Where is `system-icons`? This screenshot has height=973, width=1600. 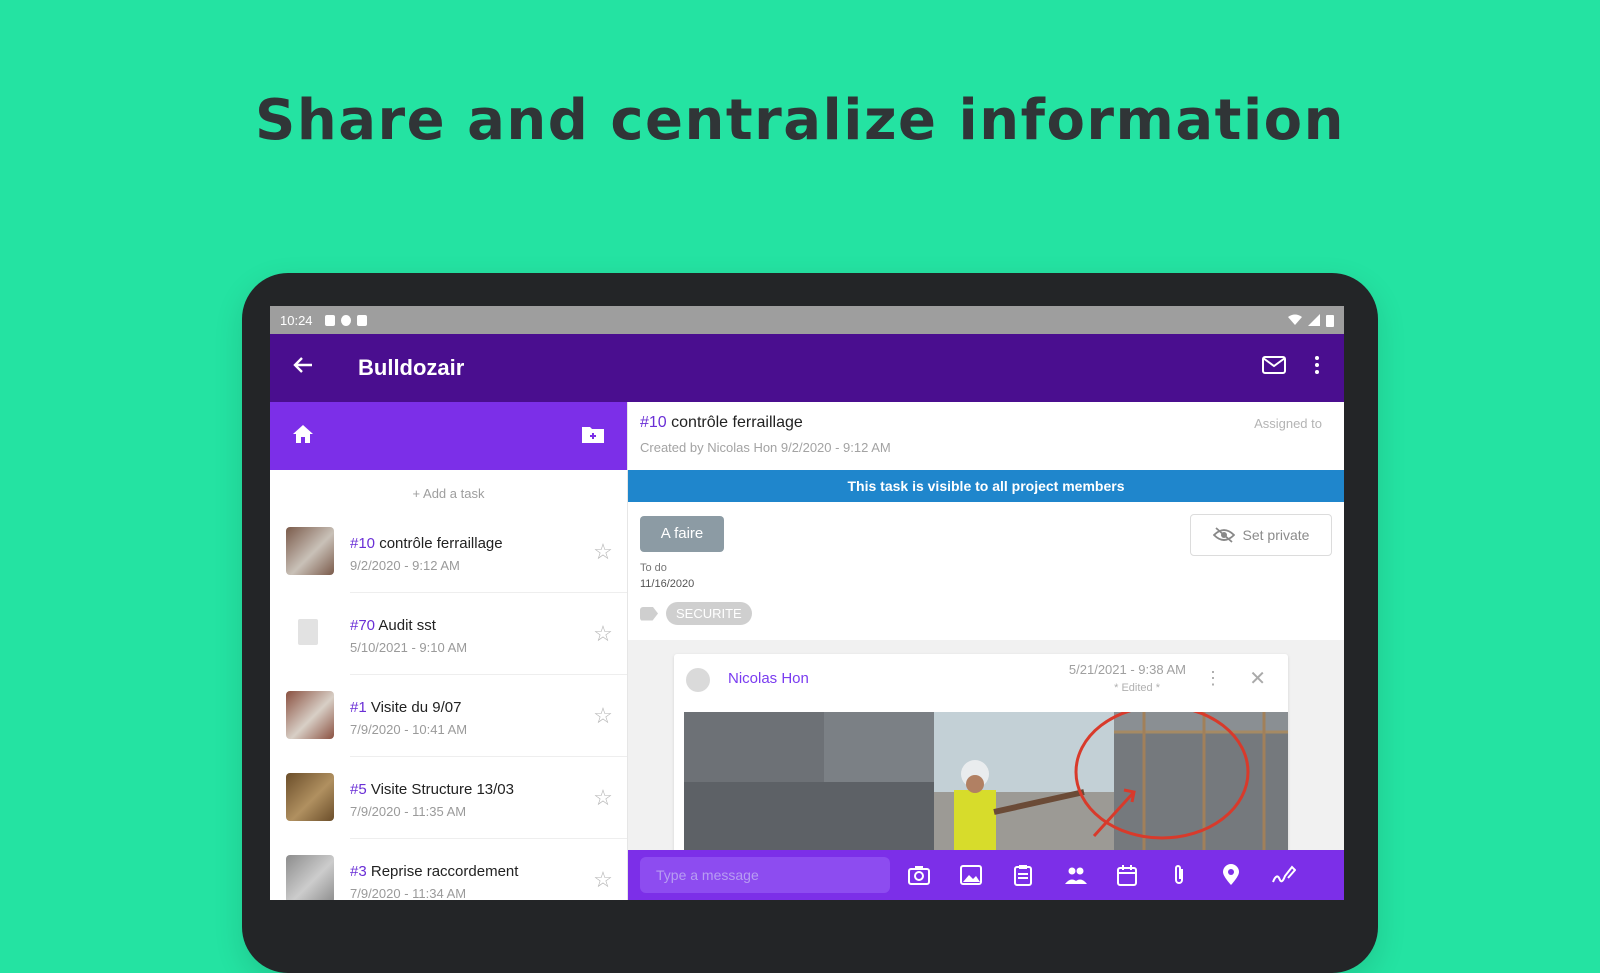 system-icons is located at coordinates (1311, 320).